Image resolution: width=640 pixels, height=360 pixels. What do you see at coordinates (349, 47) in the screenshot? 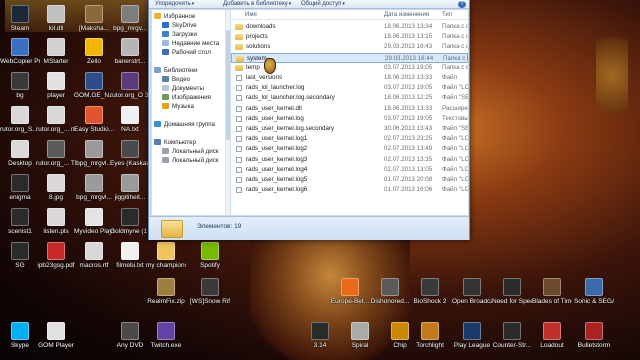
I see `file-row: solutions 29.03.2013 16:43 Папка с ф` at bounding box center [349, 47].